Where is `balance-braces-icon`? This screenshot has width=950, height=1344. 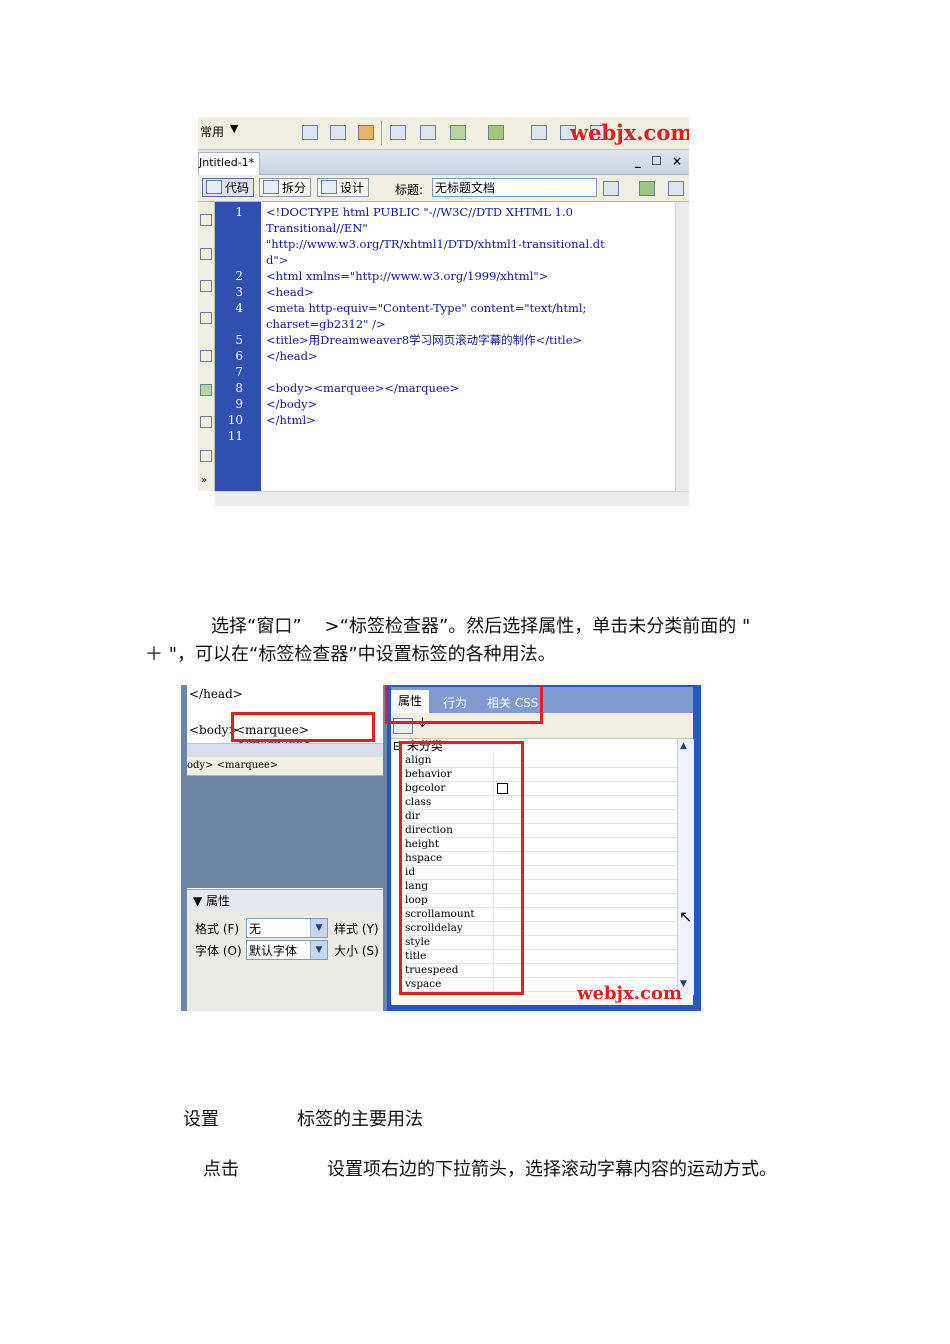 balance-braces-icon is located at coordinates (206, 356).